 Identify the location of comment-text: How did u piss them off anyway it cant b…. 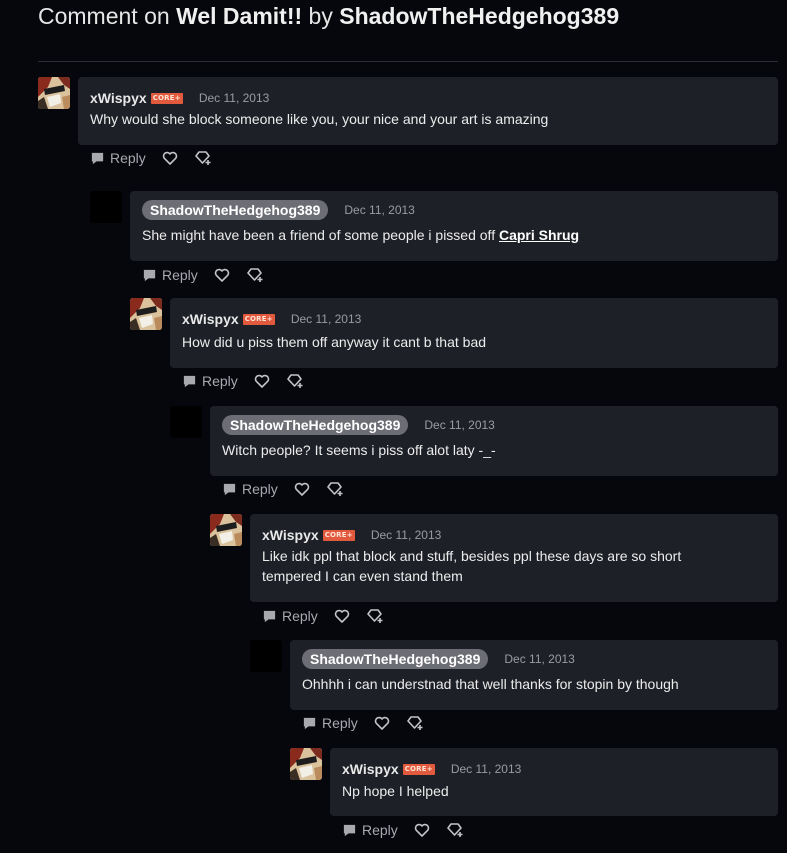
(334, 342).